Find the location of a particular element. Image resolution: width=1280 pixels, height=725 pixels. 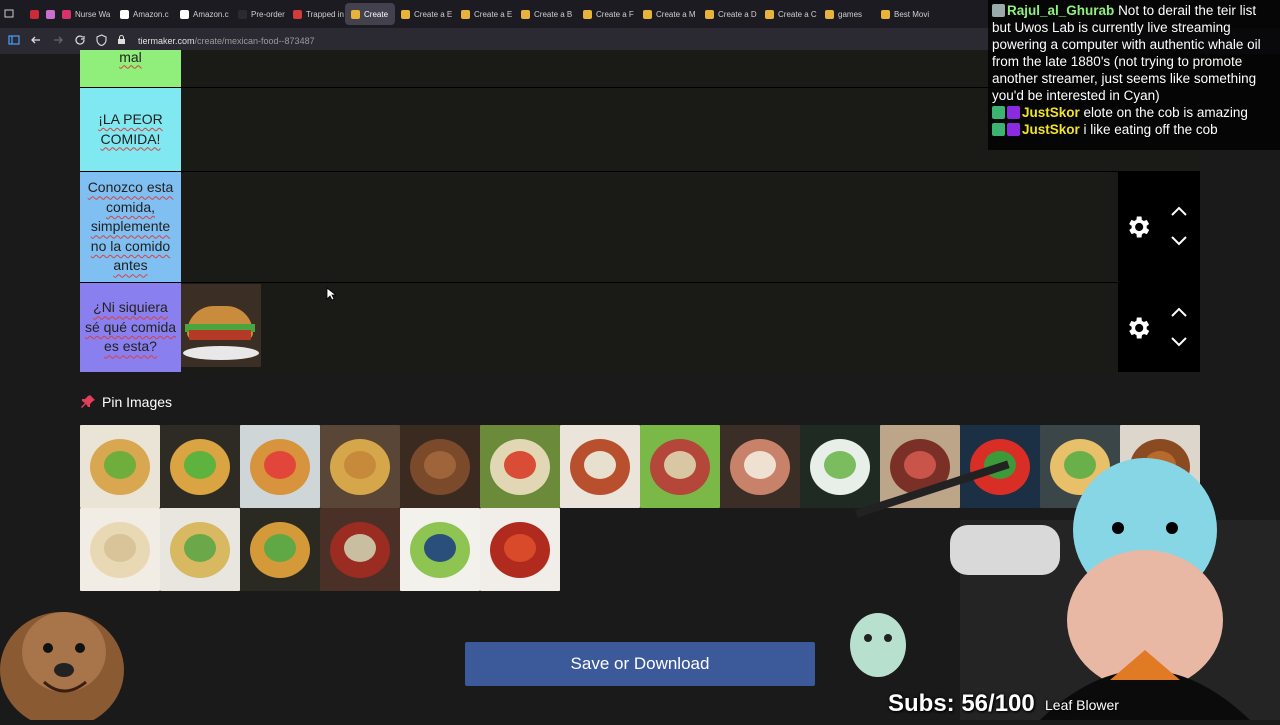

food-image-guacamole is located at coordinates (440, 549).